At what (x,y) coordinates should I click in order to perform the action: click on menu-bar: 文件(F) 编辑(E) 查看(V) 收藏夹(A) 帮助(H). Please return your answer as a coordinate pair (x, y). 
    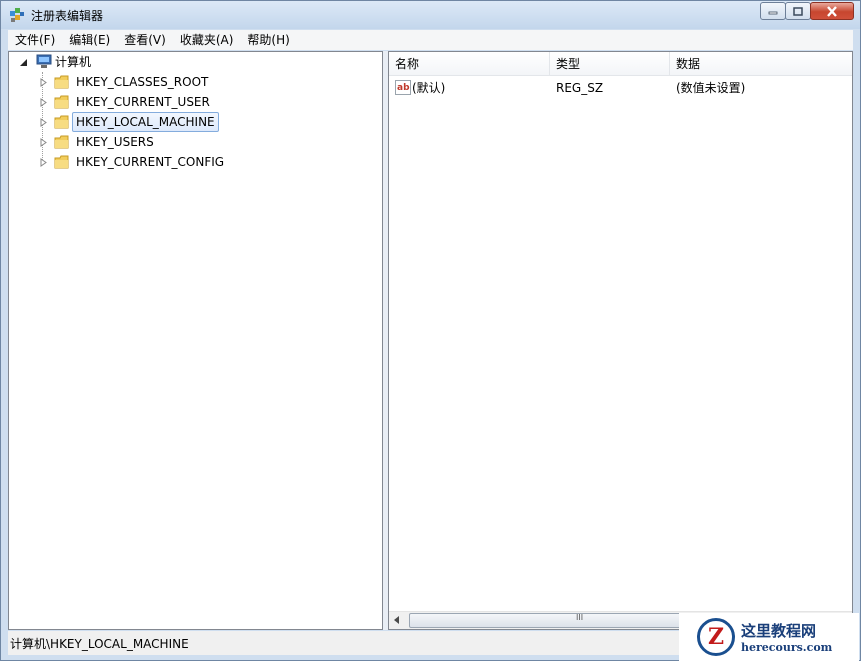
    Looking at the image, I should click on (430, 40).